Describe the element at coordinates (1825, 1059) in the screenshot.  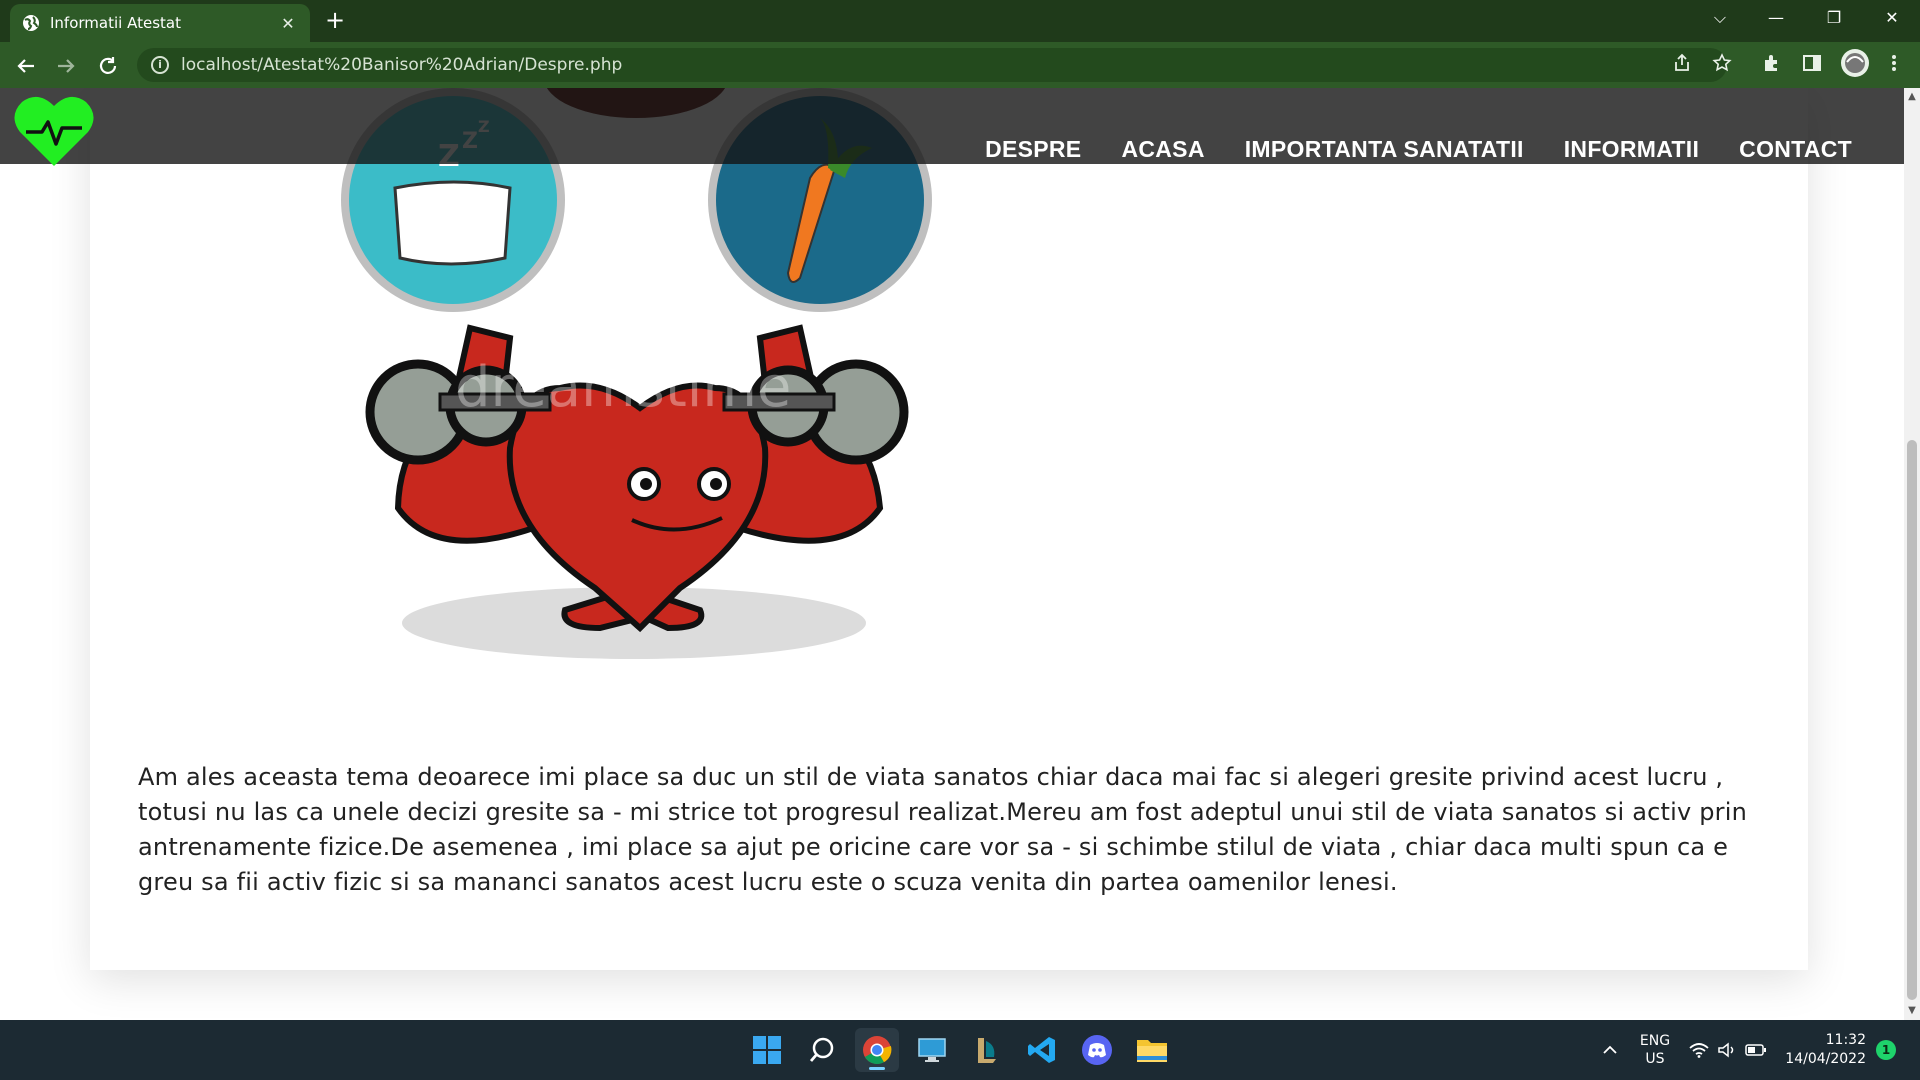
I see `clock-date: 14/04/2022` at that location.